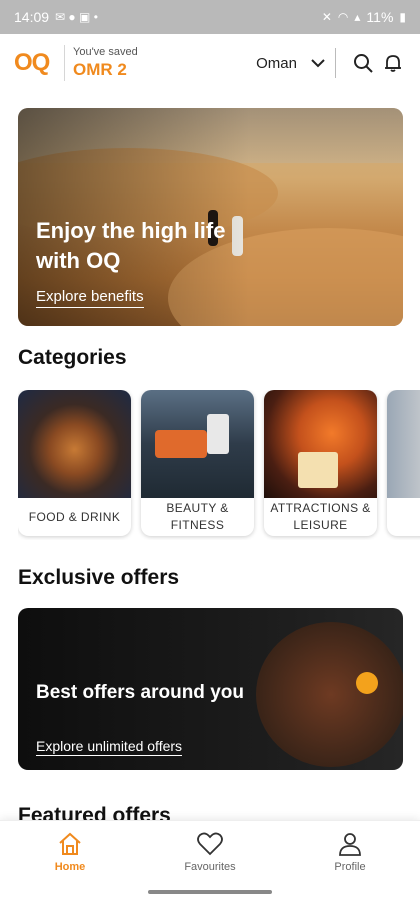 Image resolution: width=420 pixels, height=900 pixels. Describe the element at coordinates (403, 444) in the screenshot. I see `fashion-image` at that location.